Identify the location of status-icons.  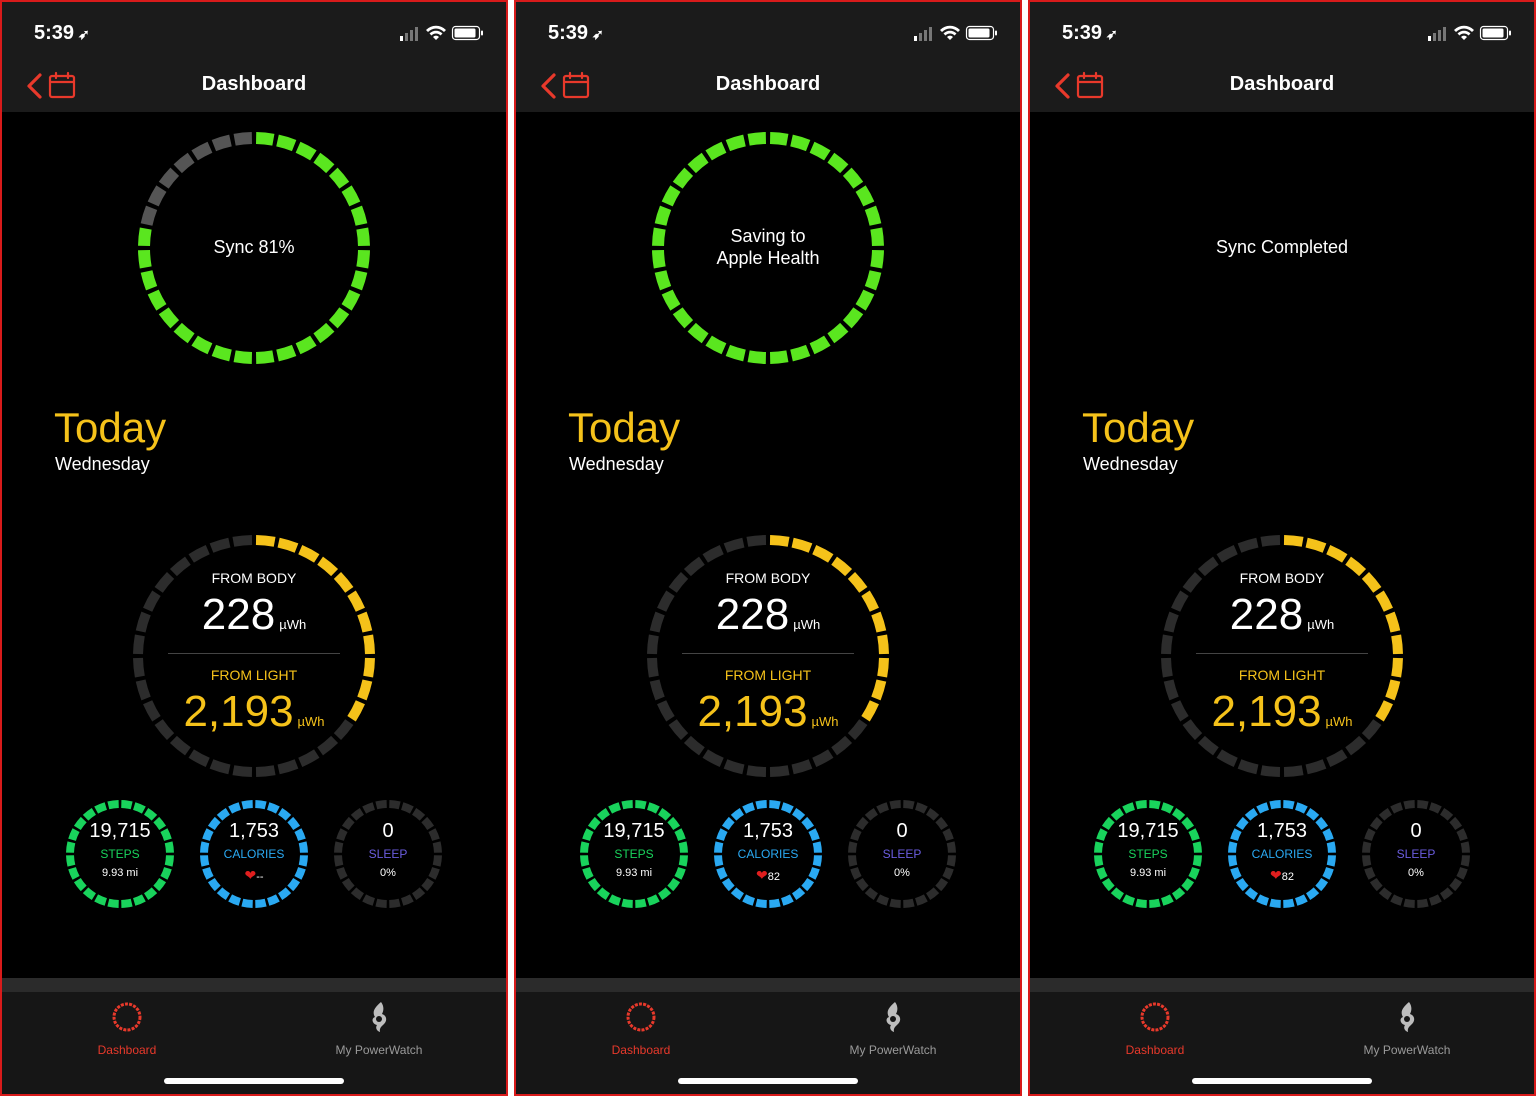
(1469, 33).